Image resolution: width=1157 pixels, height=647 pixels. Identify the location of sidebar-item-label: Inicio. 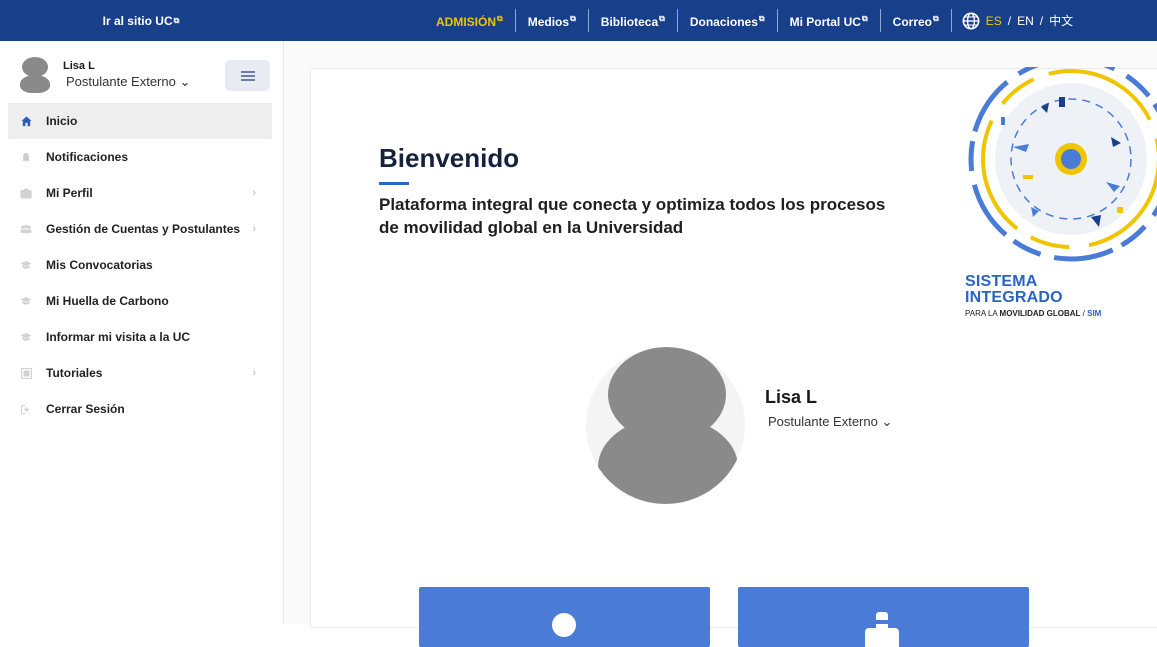
(62, 121).